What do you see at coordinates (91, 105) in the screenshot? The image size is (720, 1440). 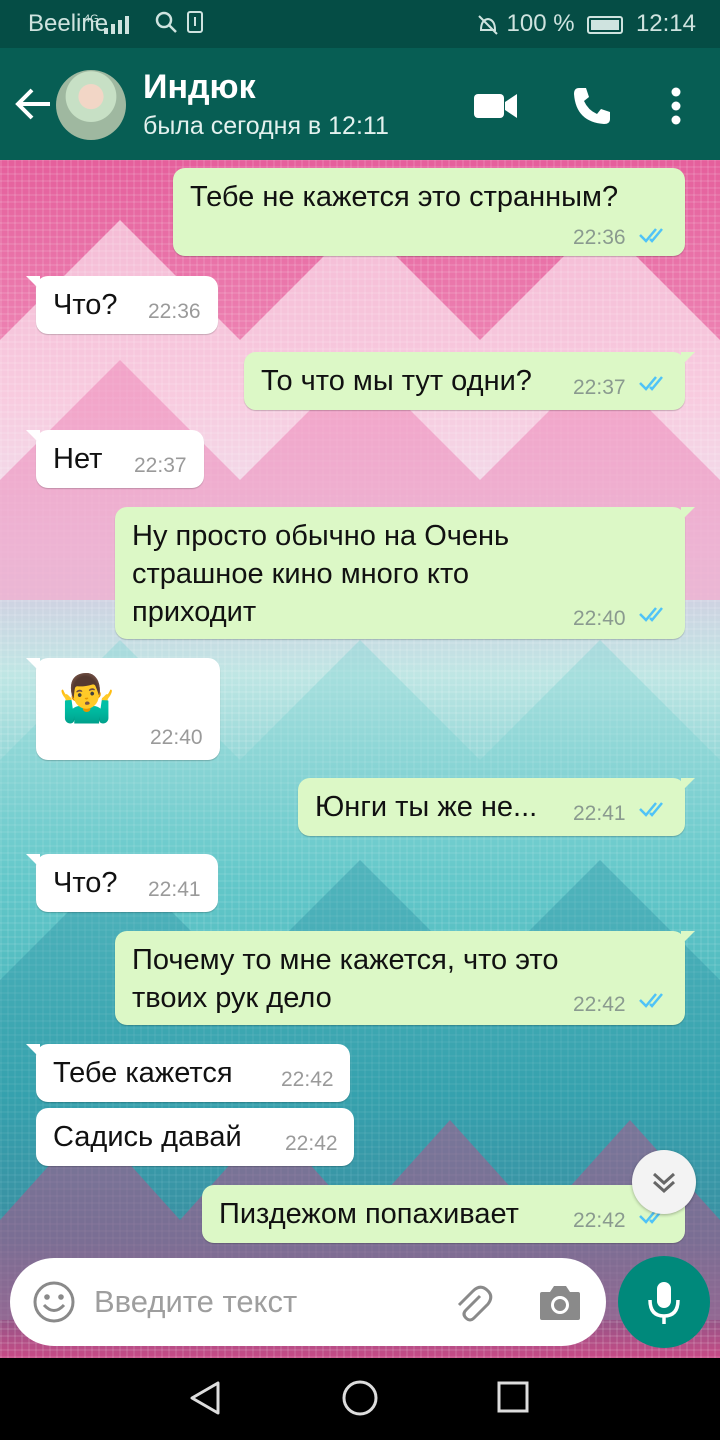 I see `avatar` at bounding box center [91, 105].